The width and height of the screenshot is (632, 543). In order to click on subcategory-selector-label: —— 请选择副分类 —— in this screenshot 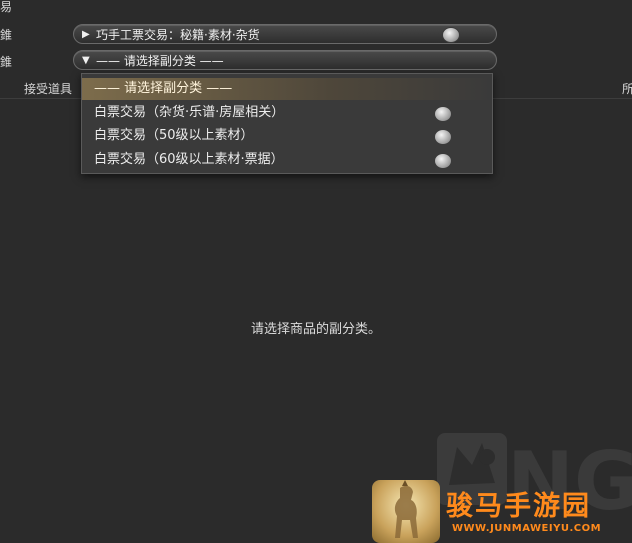, I will do `click(160, 60)`.